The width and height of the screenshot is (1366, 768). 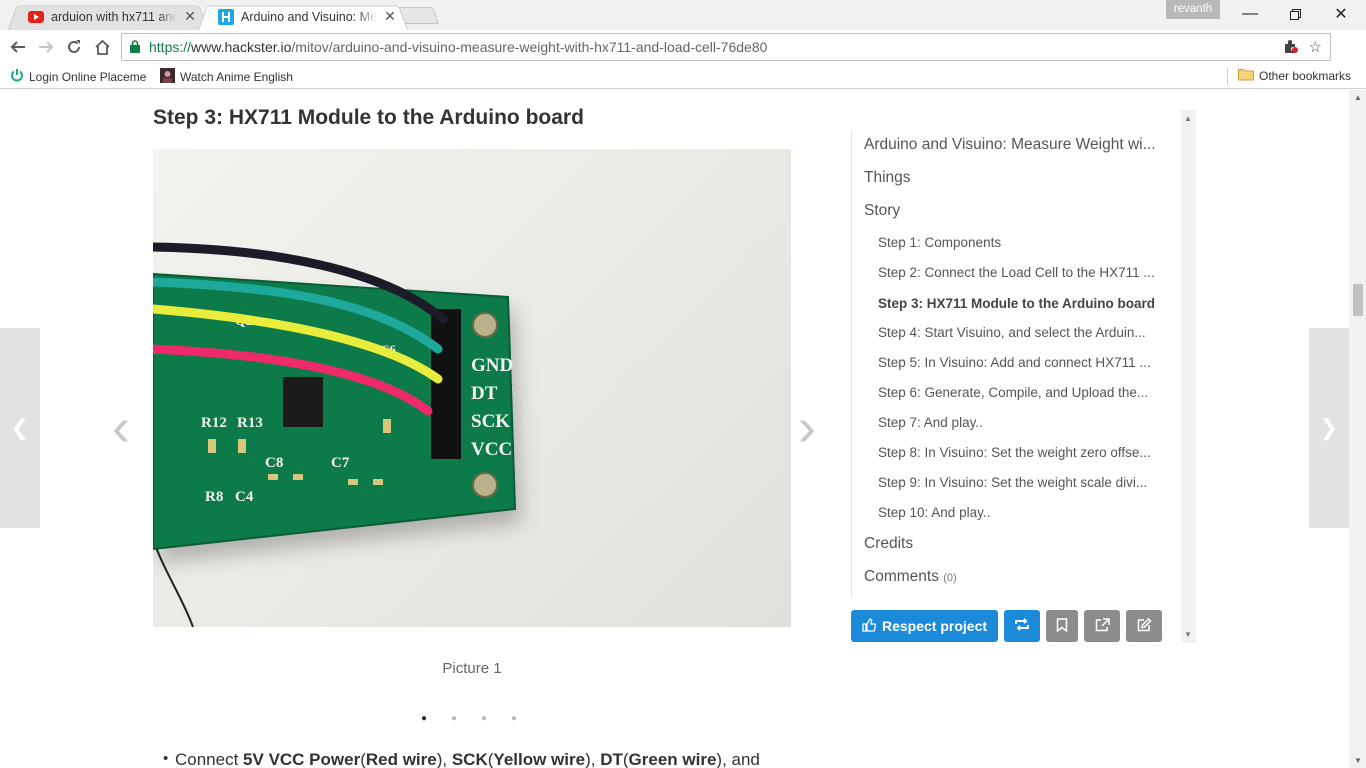 What do you see at coordinates (241, 47) in the screenshot?
I see `url-host: www.hackster.io` at bounding box center [241, 47].